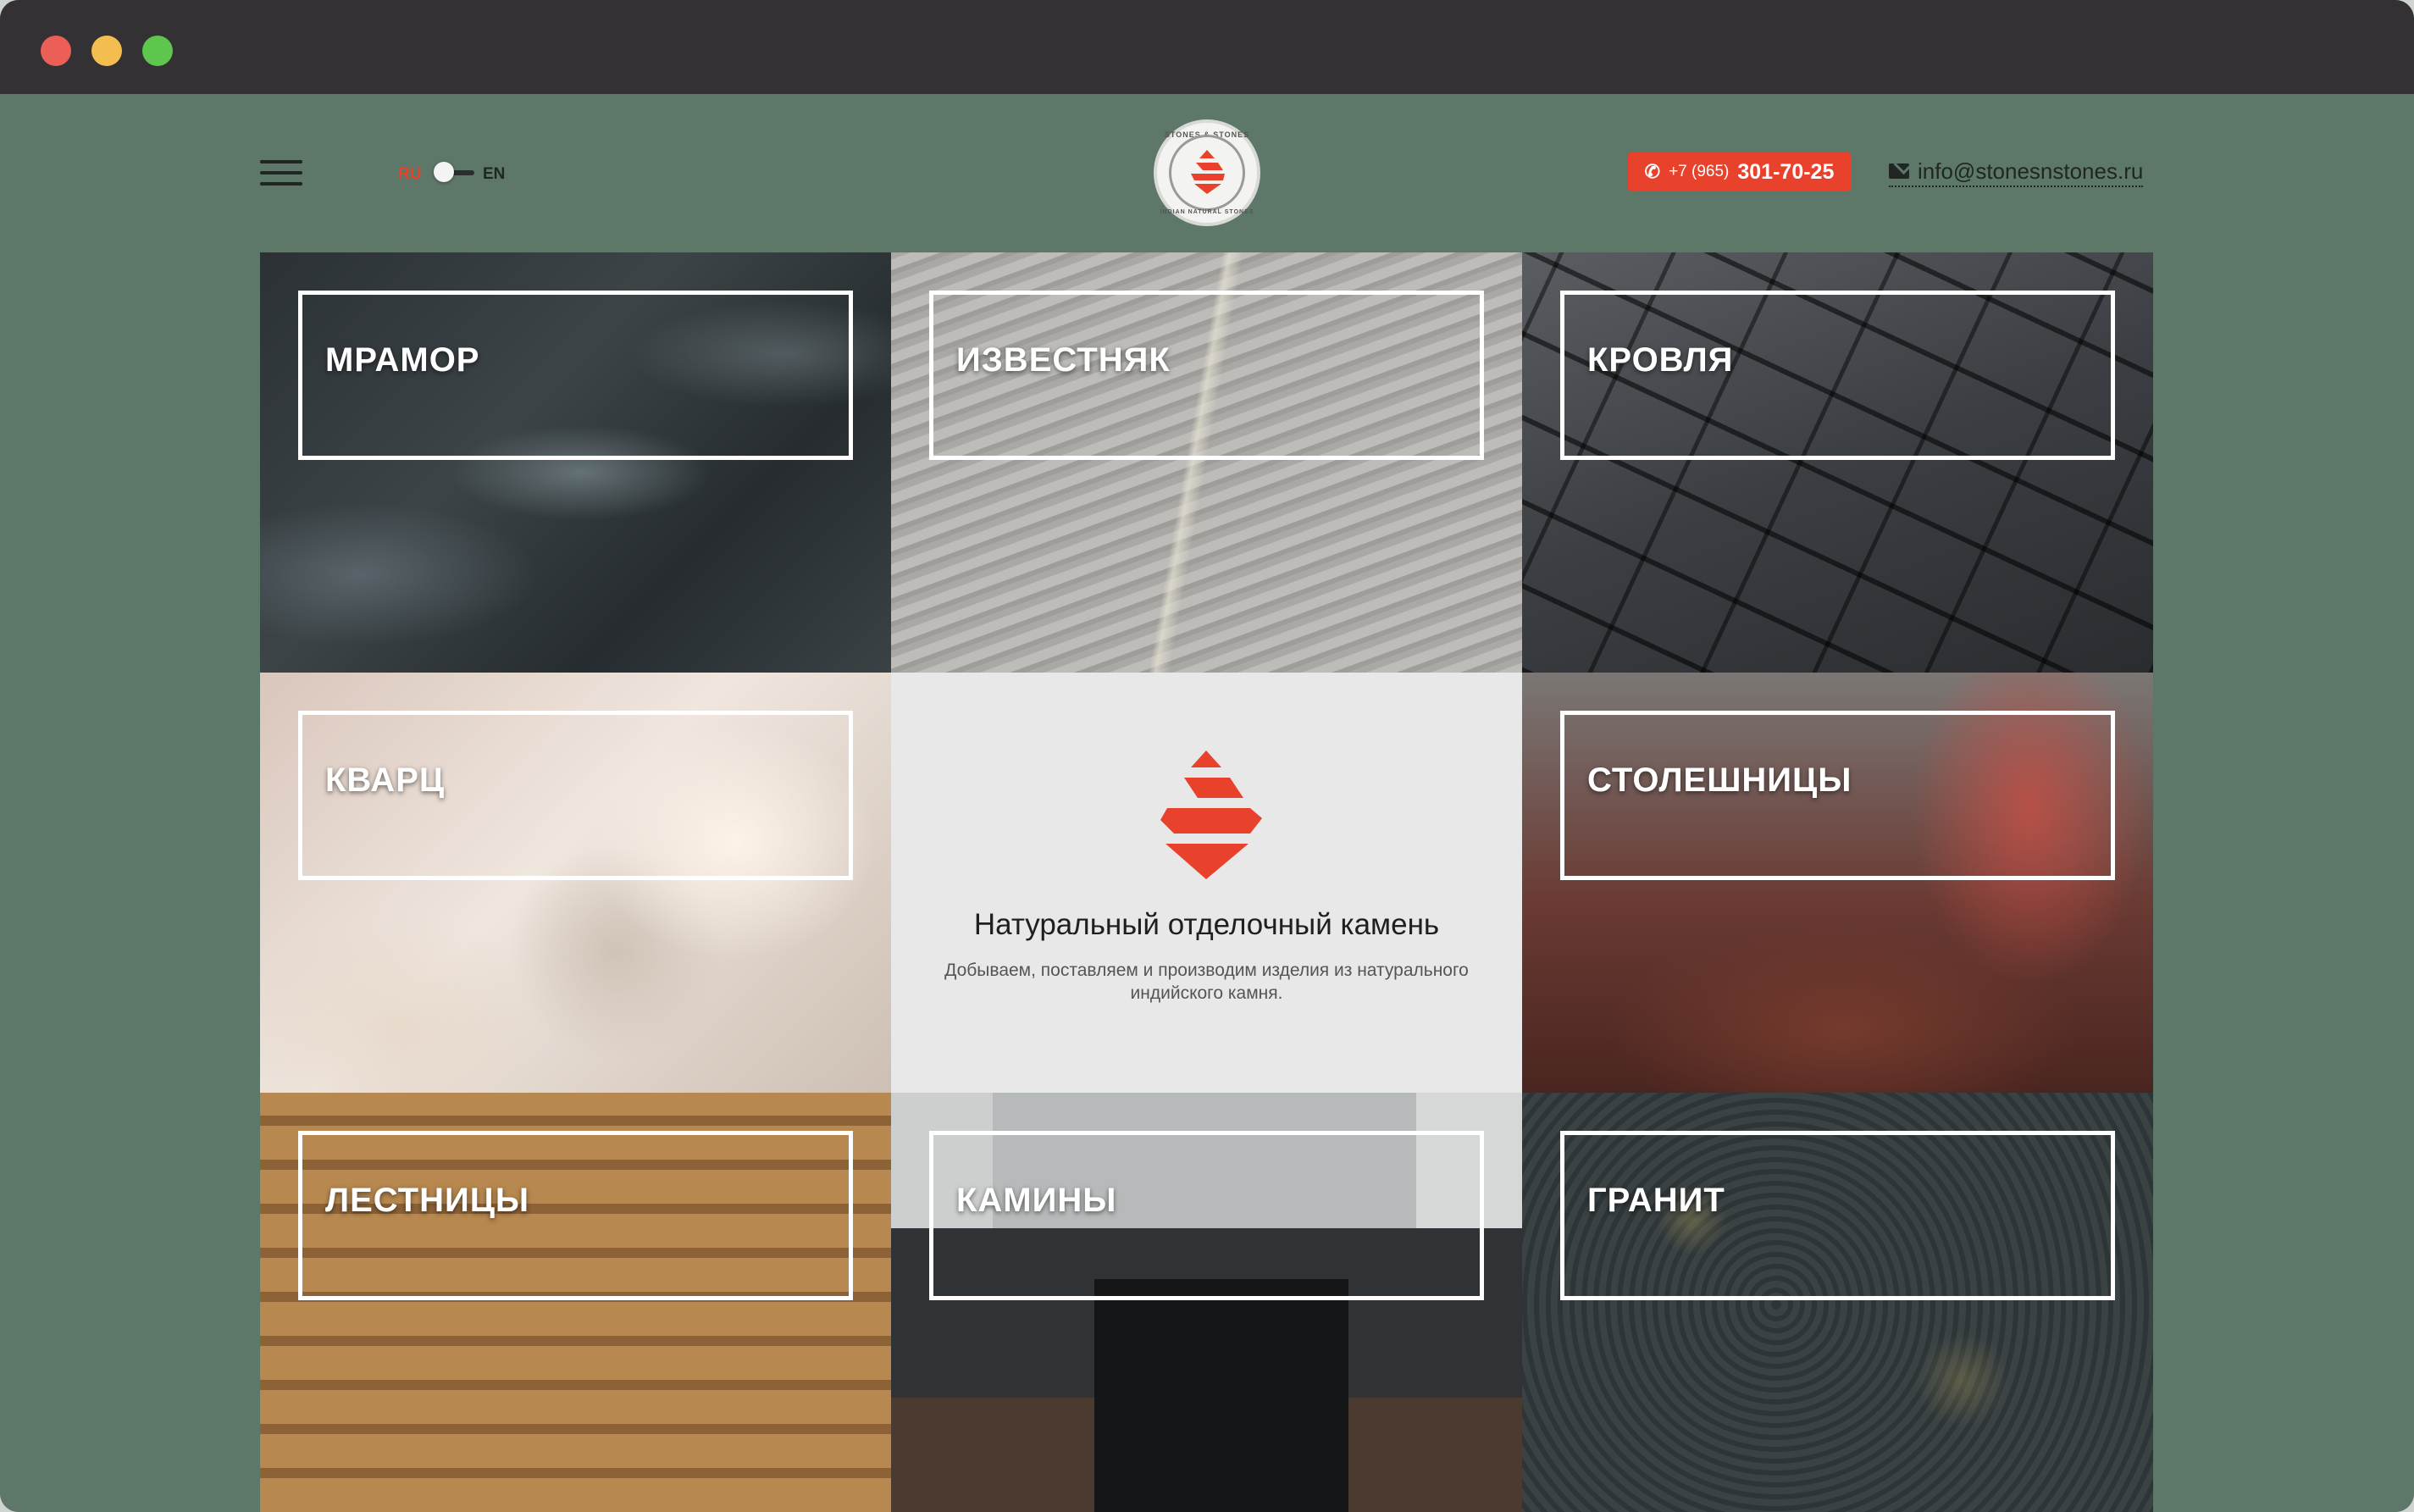 The image size is (2414, 1512). Describe the element at coordinates (1656, 1200) in the screenshot. I see `tile-label: ГРАНИТ` at that location.